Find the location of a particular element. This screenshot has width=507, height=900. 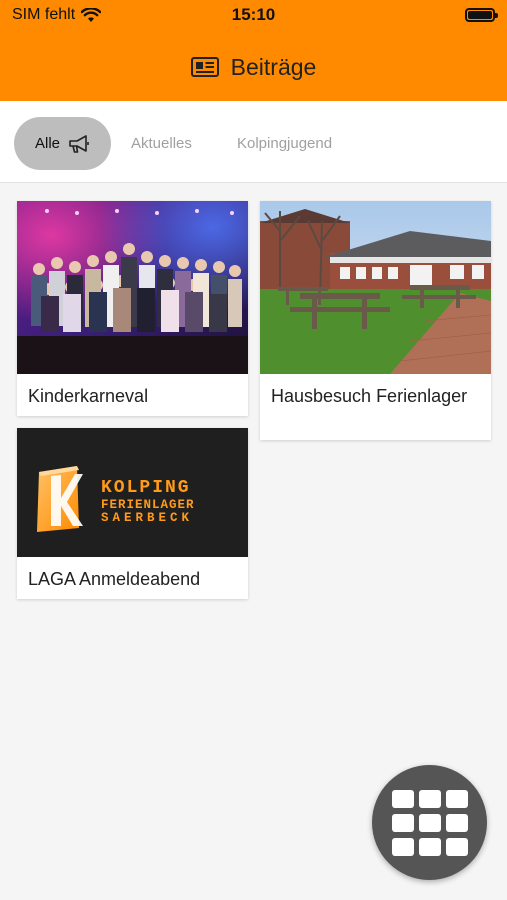

grid-menu-icon is located at coordinates (429, 822).